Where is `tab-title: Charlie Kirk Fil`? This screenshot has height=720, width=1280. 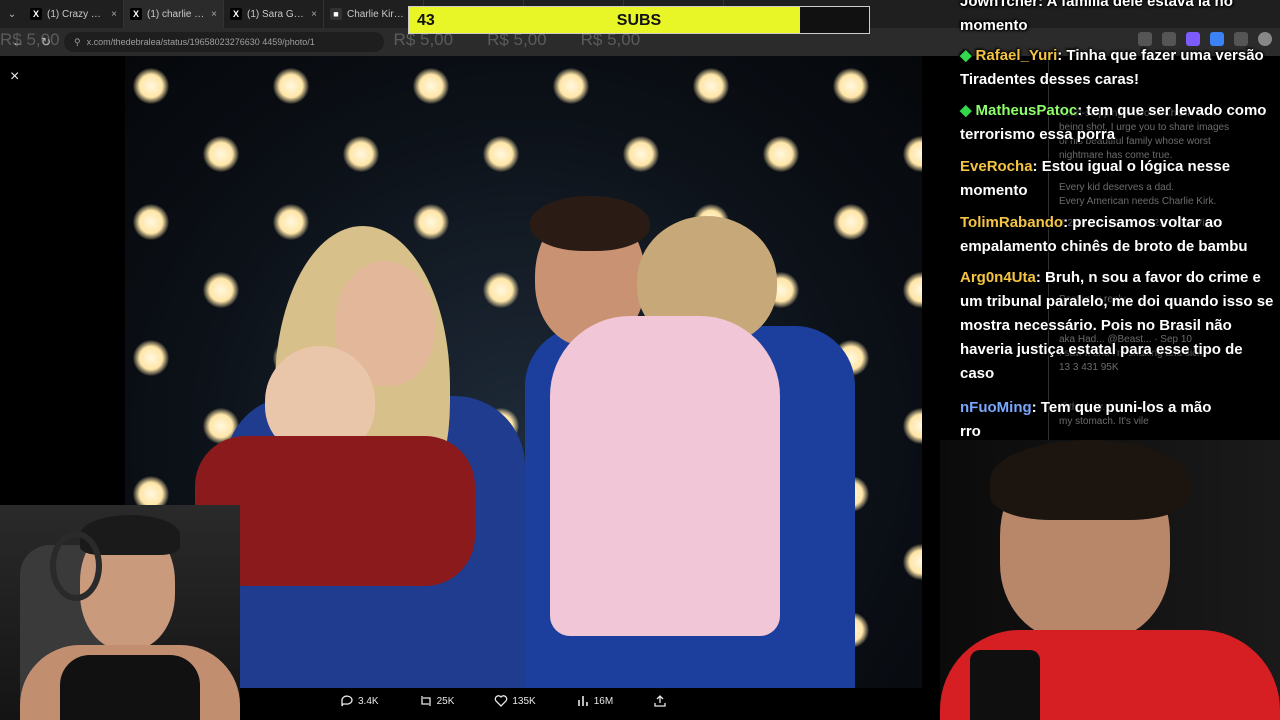
tab-title: Charlie Kirk Fil is located at coordinates (377, 14).